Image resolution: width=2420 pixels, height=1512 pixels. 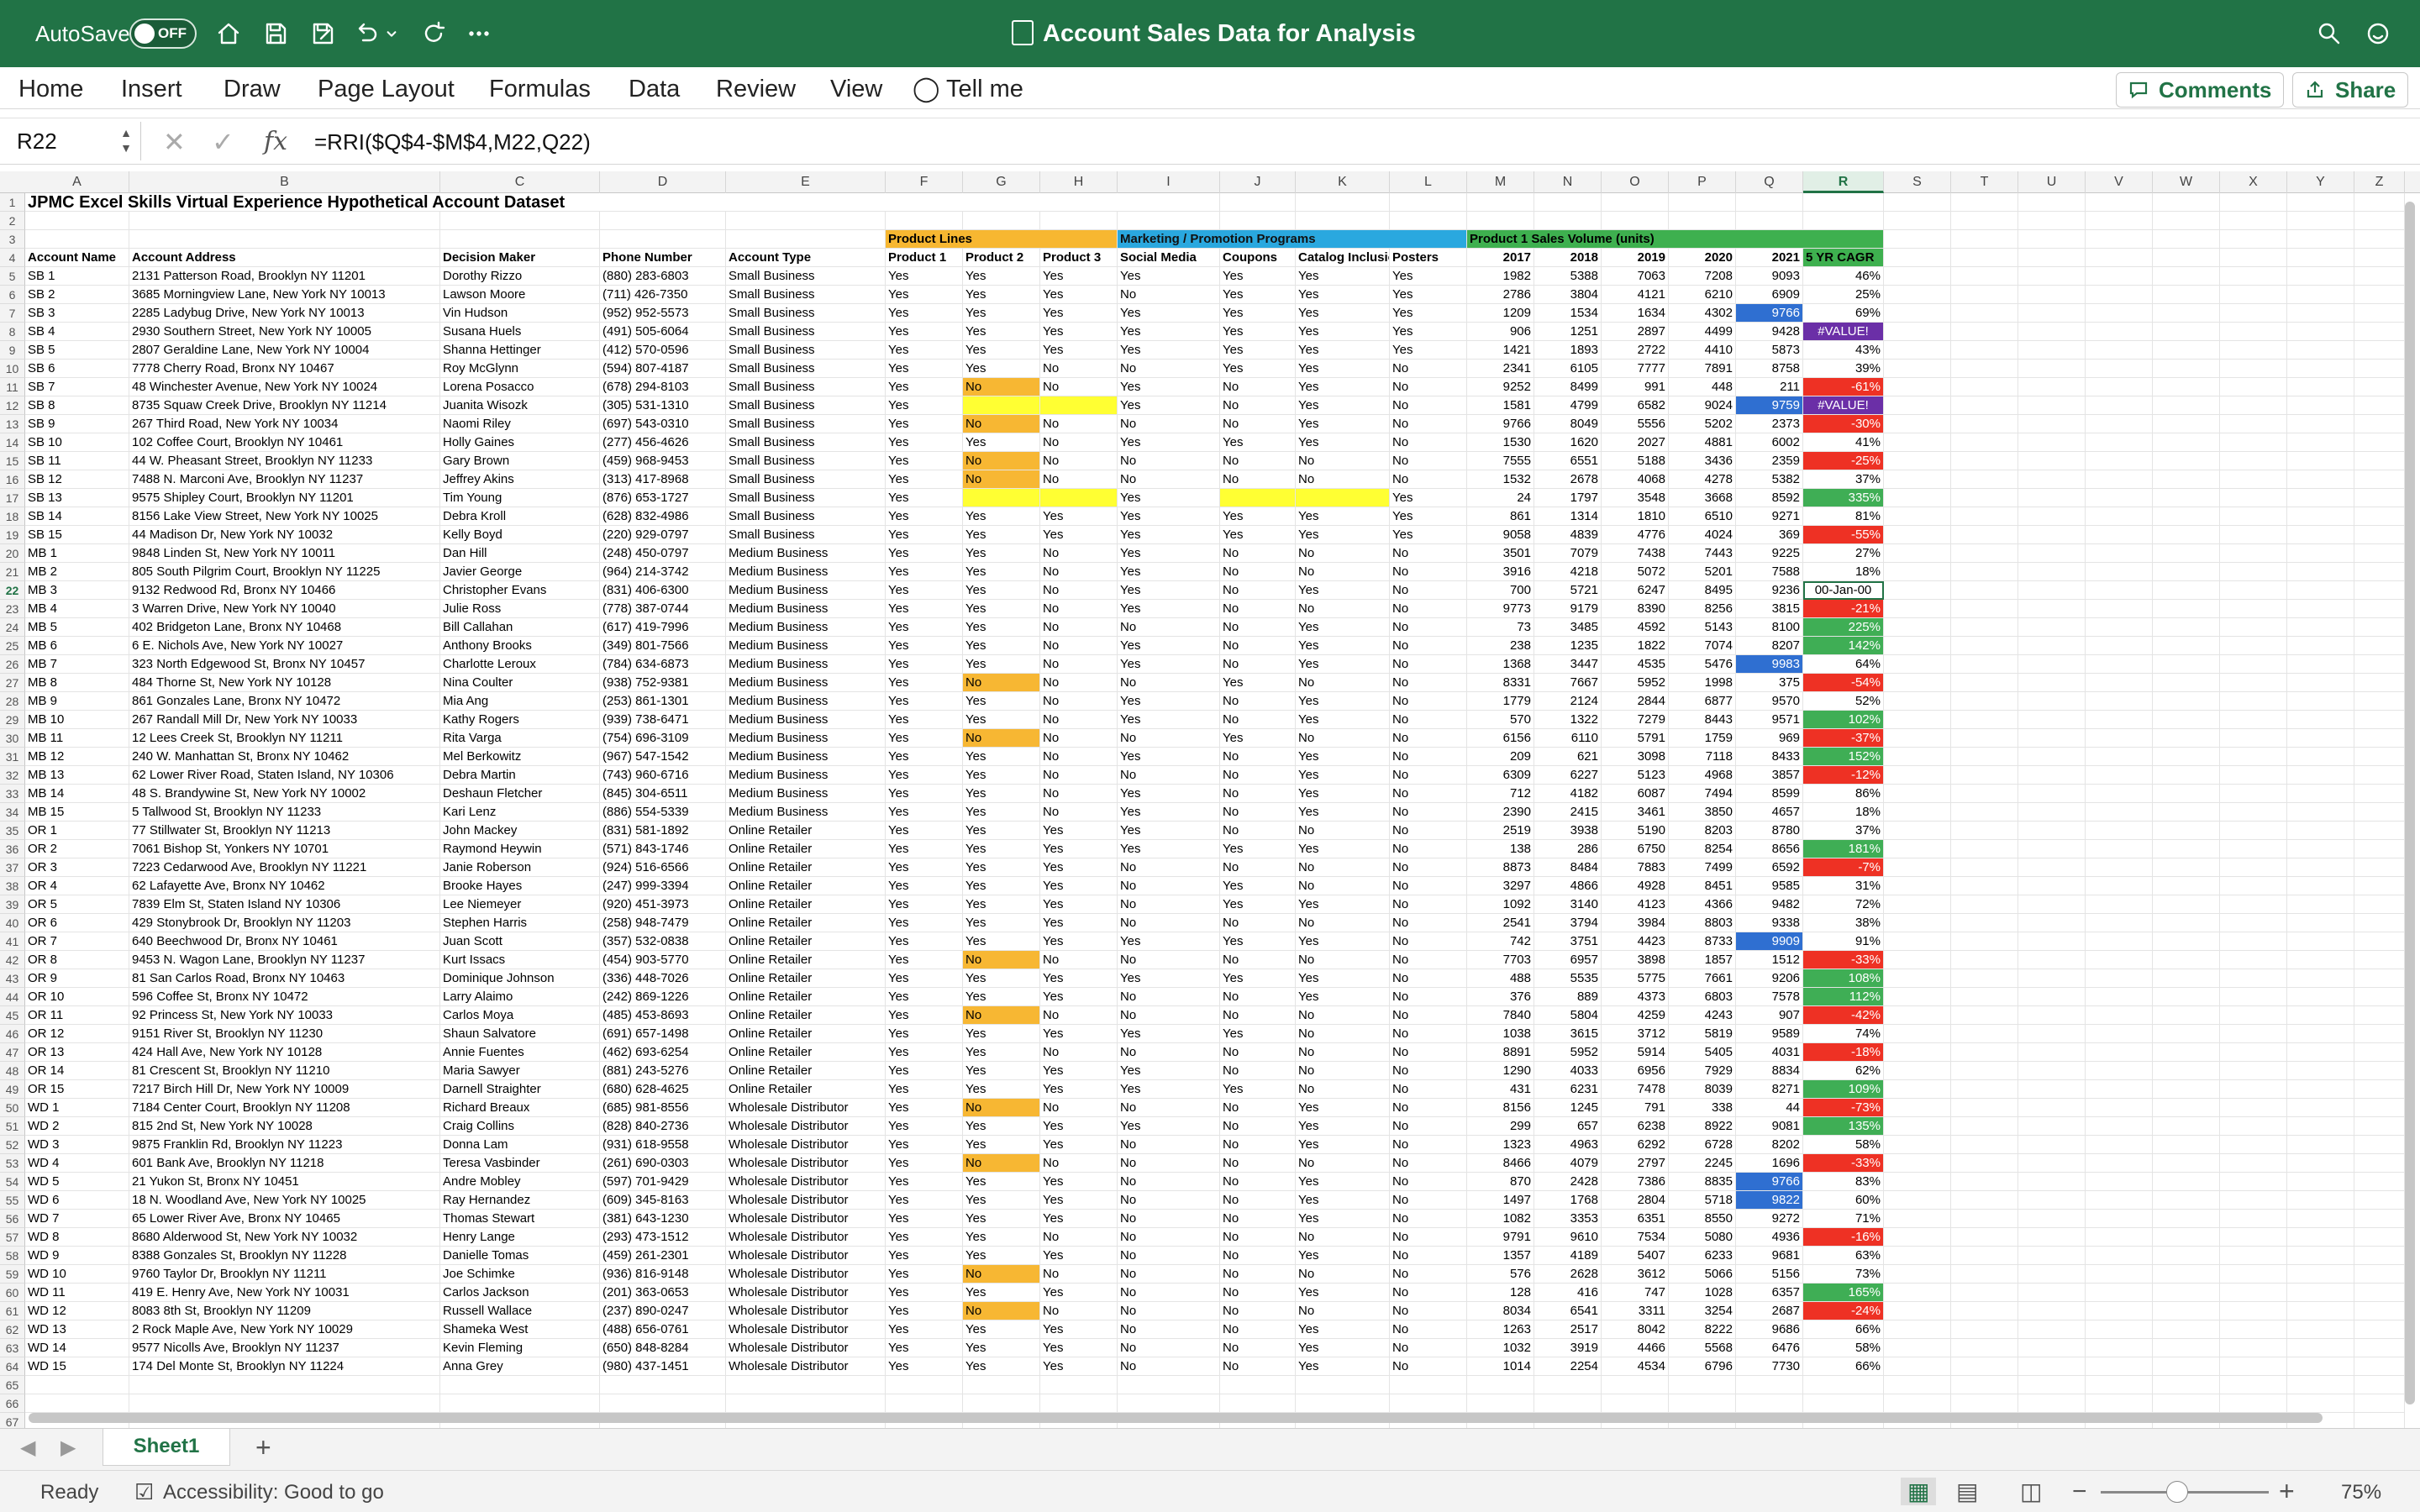 I want to click on formula-input: =RRI($Q$4-$M$4,M22,Q22), so click(x=452, y=142).